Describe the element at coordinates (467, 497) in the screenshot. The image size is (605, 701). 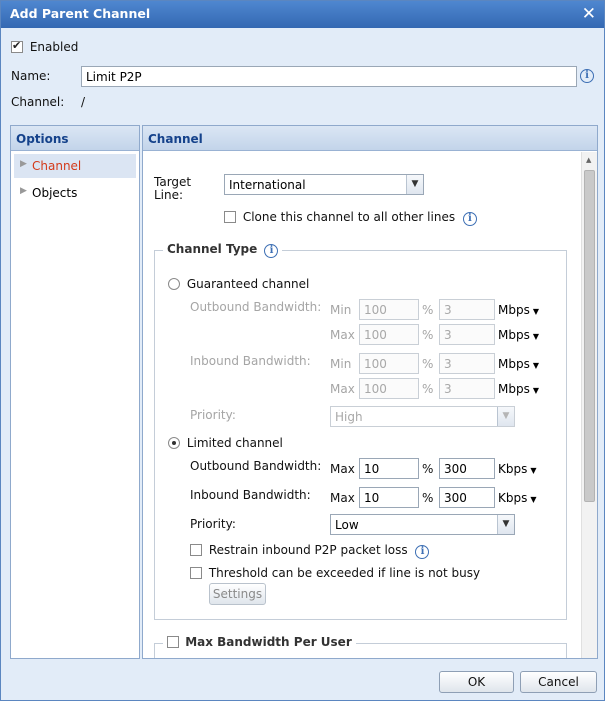
I see `l-in-val-input: 300` at that location.